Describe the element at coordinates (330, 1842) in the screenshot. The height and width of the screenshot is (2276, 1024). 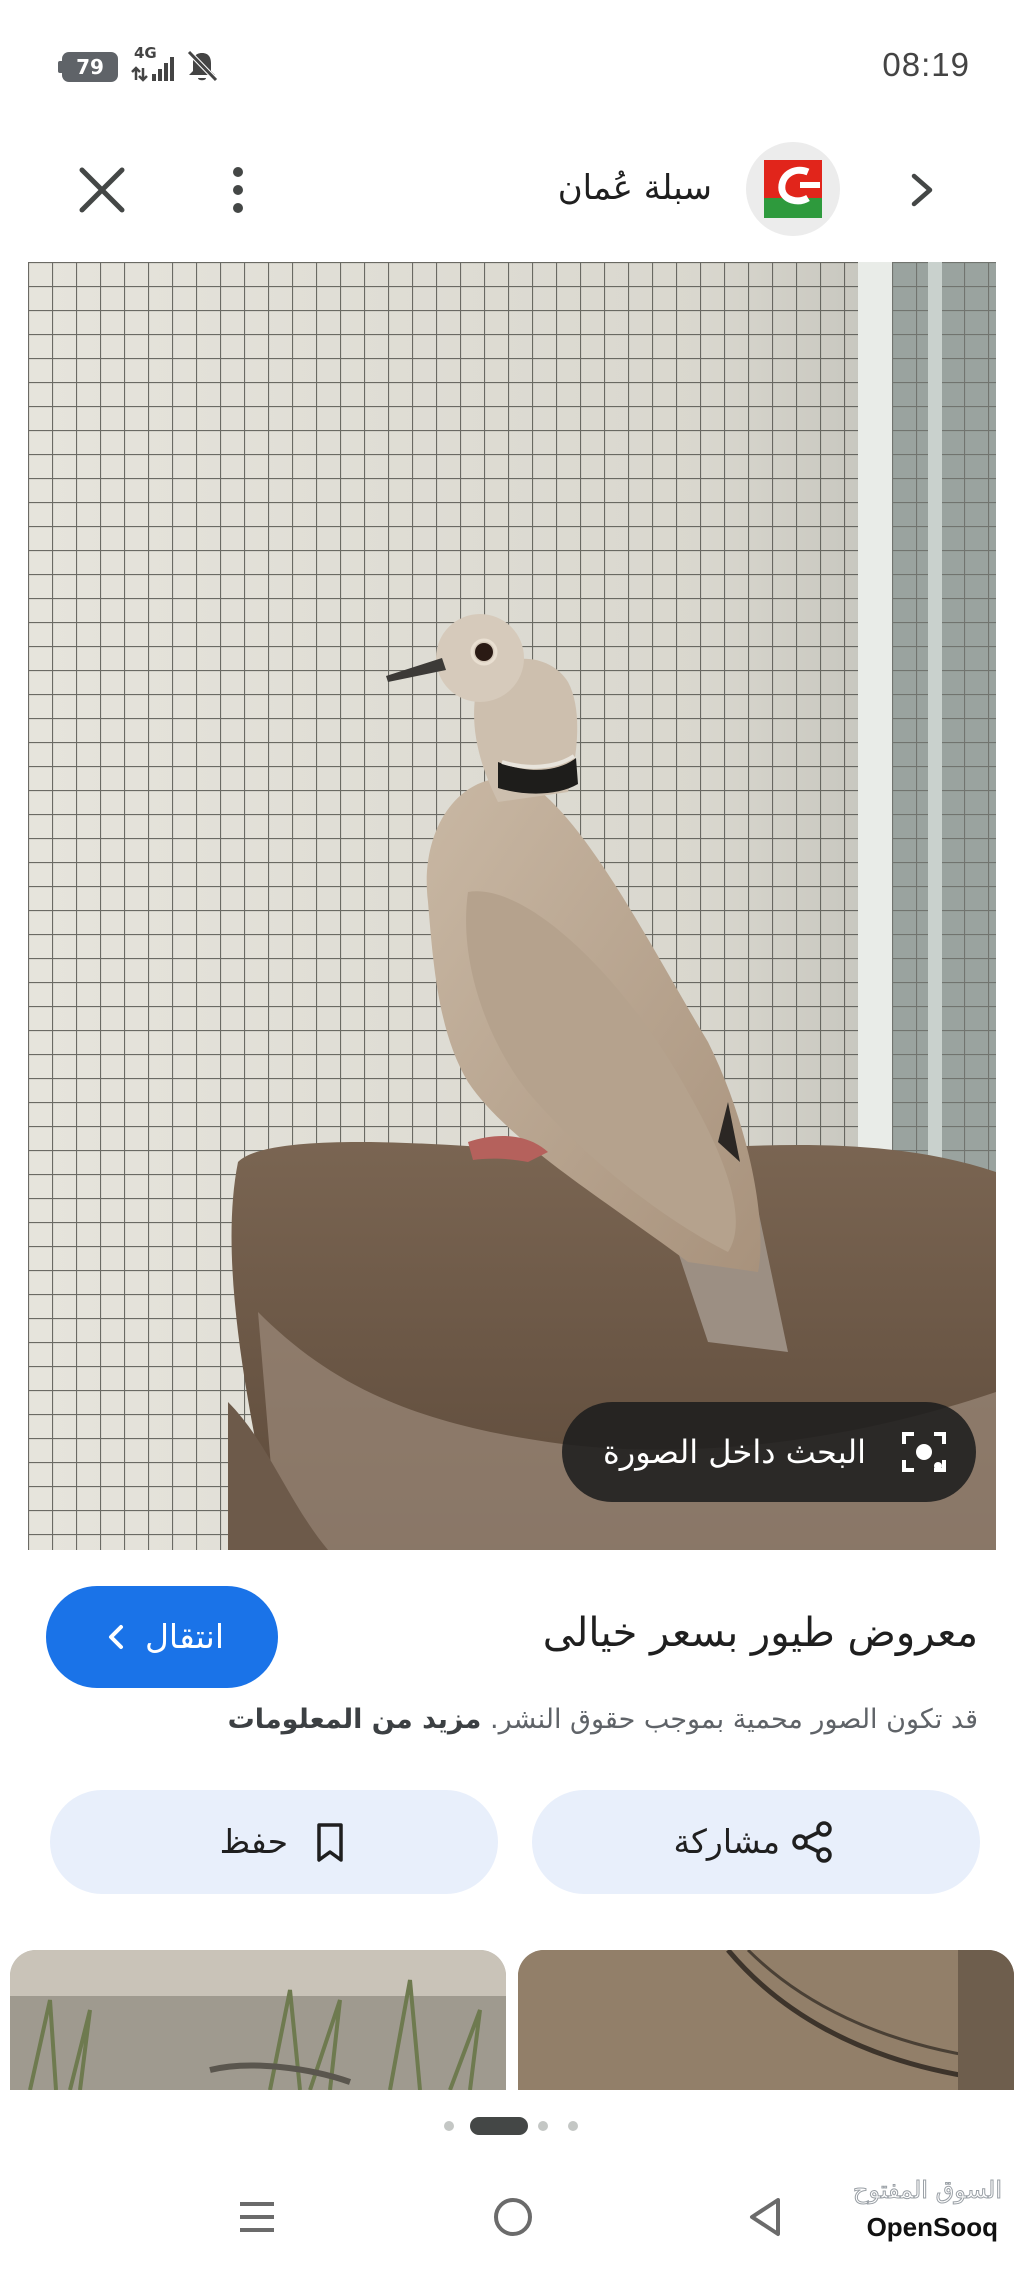
I see `bookmark-icon` at that location.